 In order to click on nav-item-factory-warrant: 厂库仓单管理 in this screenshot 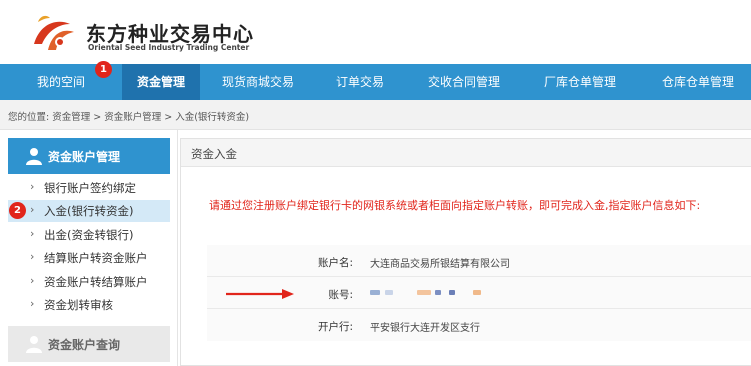, I will do `click(580, 82)`.